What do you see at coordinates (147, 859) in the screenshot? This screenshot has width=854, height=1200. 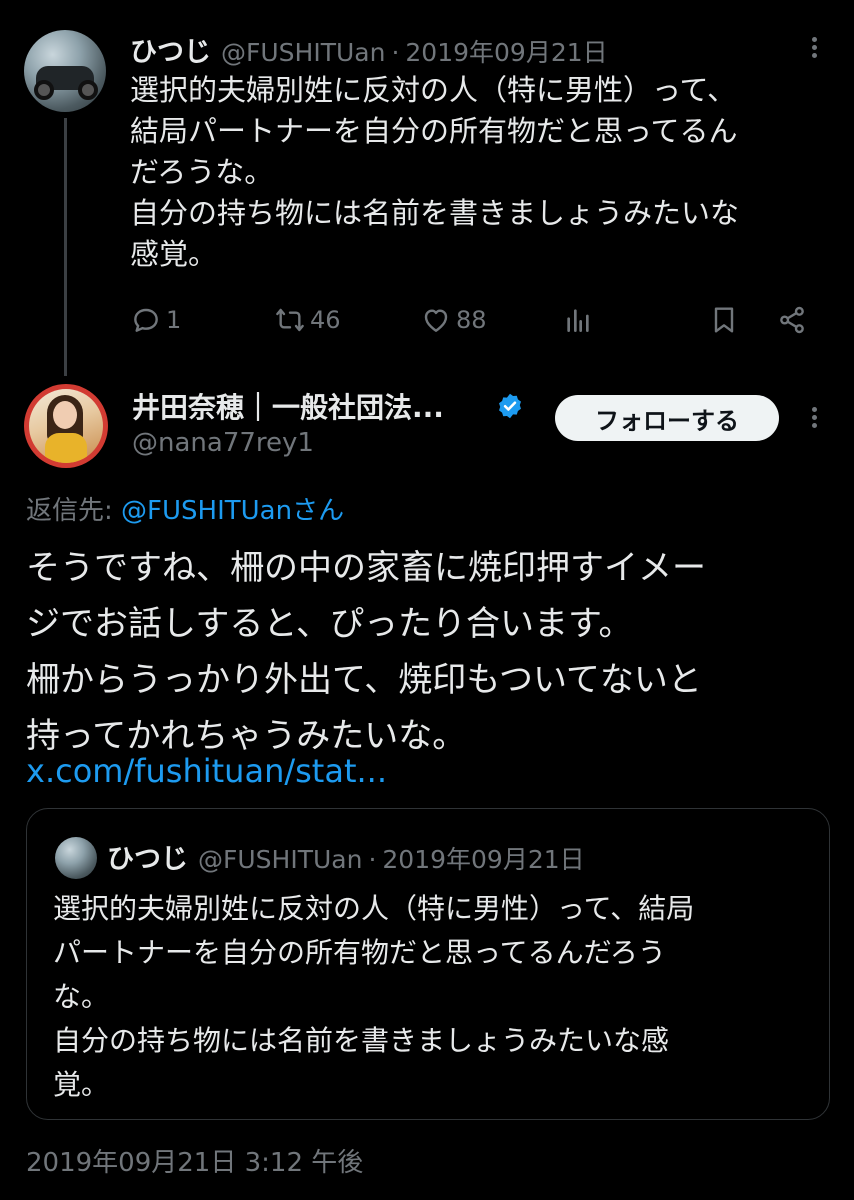 I see `quoted-author-name: ひつじ` at bounding box center [147, 859].